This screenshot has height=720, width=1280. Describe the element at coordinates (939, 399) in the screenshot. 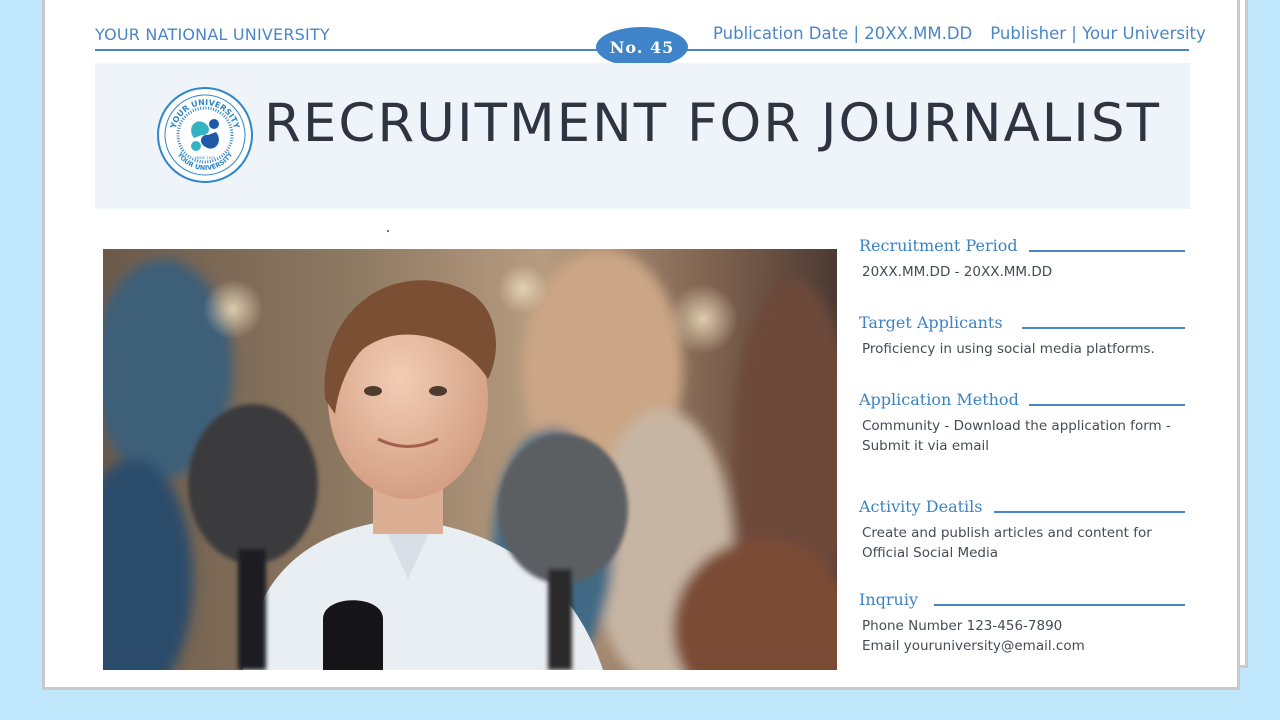

I see `section-title: Application Method` at that location.